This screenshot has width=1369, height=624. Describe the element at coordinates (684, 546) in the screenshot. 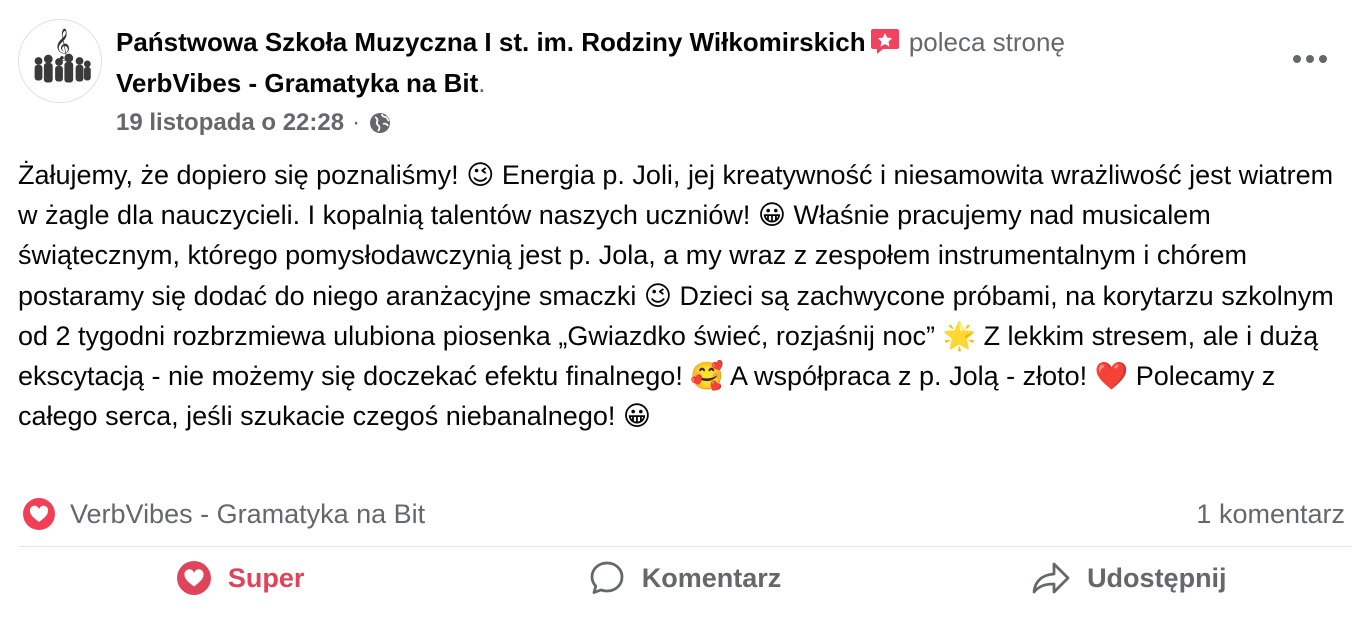

I see `divider` at that location.